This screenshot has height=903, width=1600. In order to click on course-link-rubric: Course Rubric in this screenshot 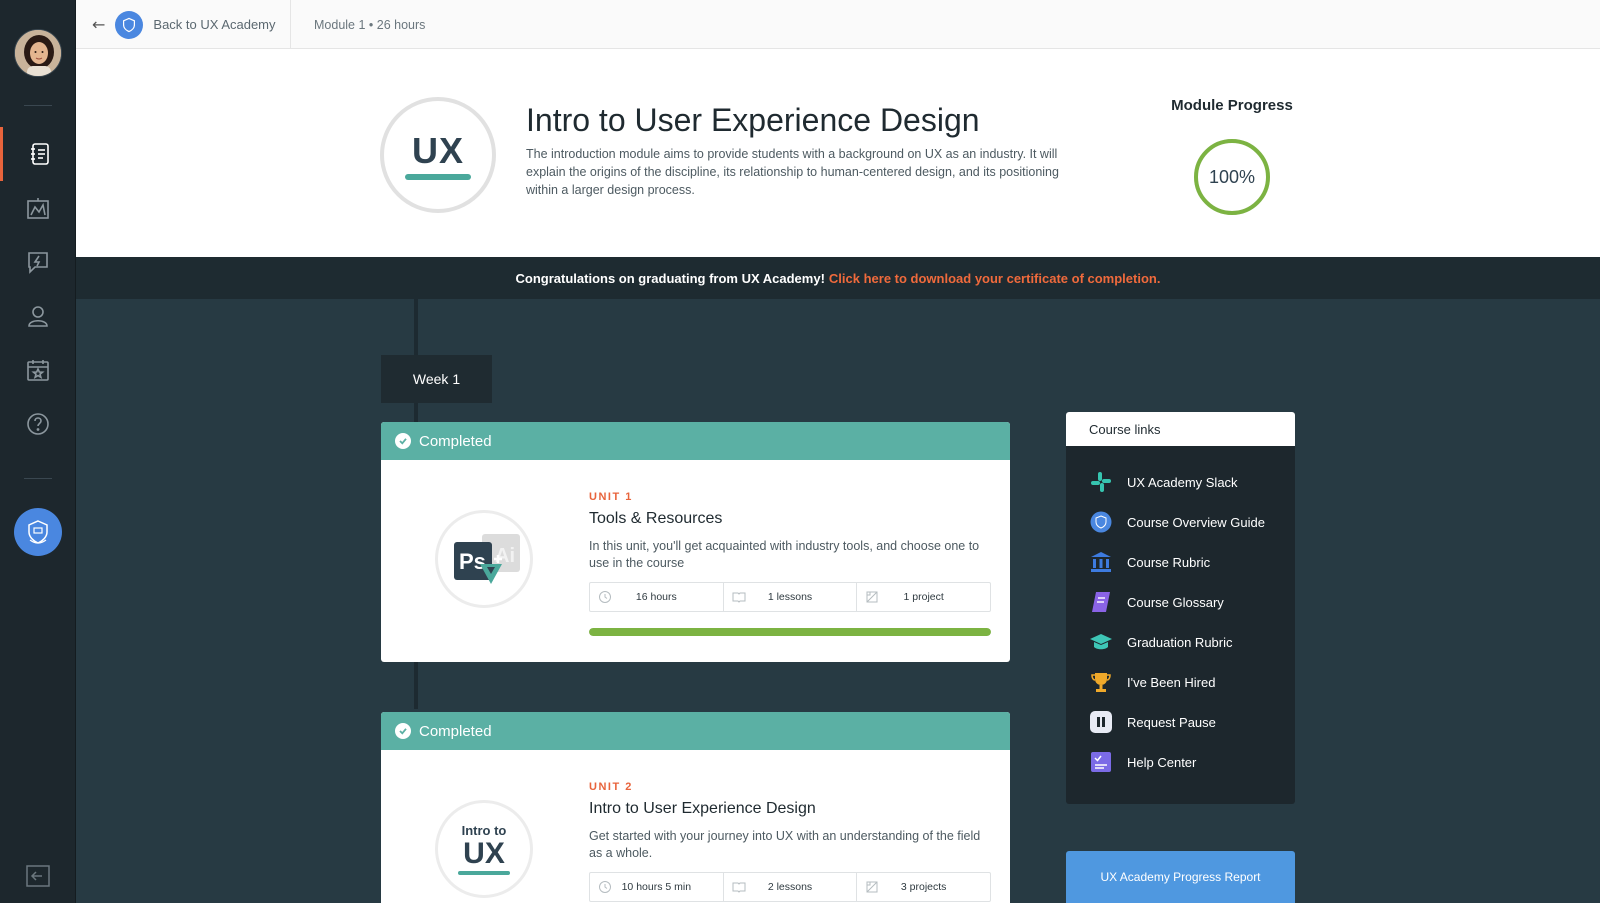, I will do `click(1180, 562)`.